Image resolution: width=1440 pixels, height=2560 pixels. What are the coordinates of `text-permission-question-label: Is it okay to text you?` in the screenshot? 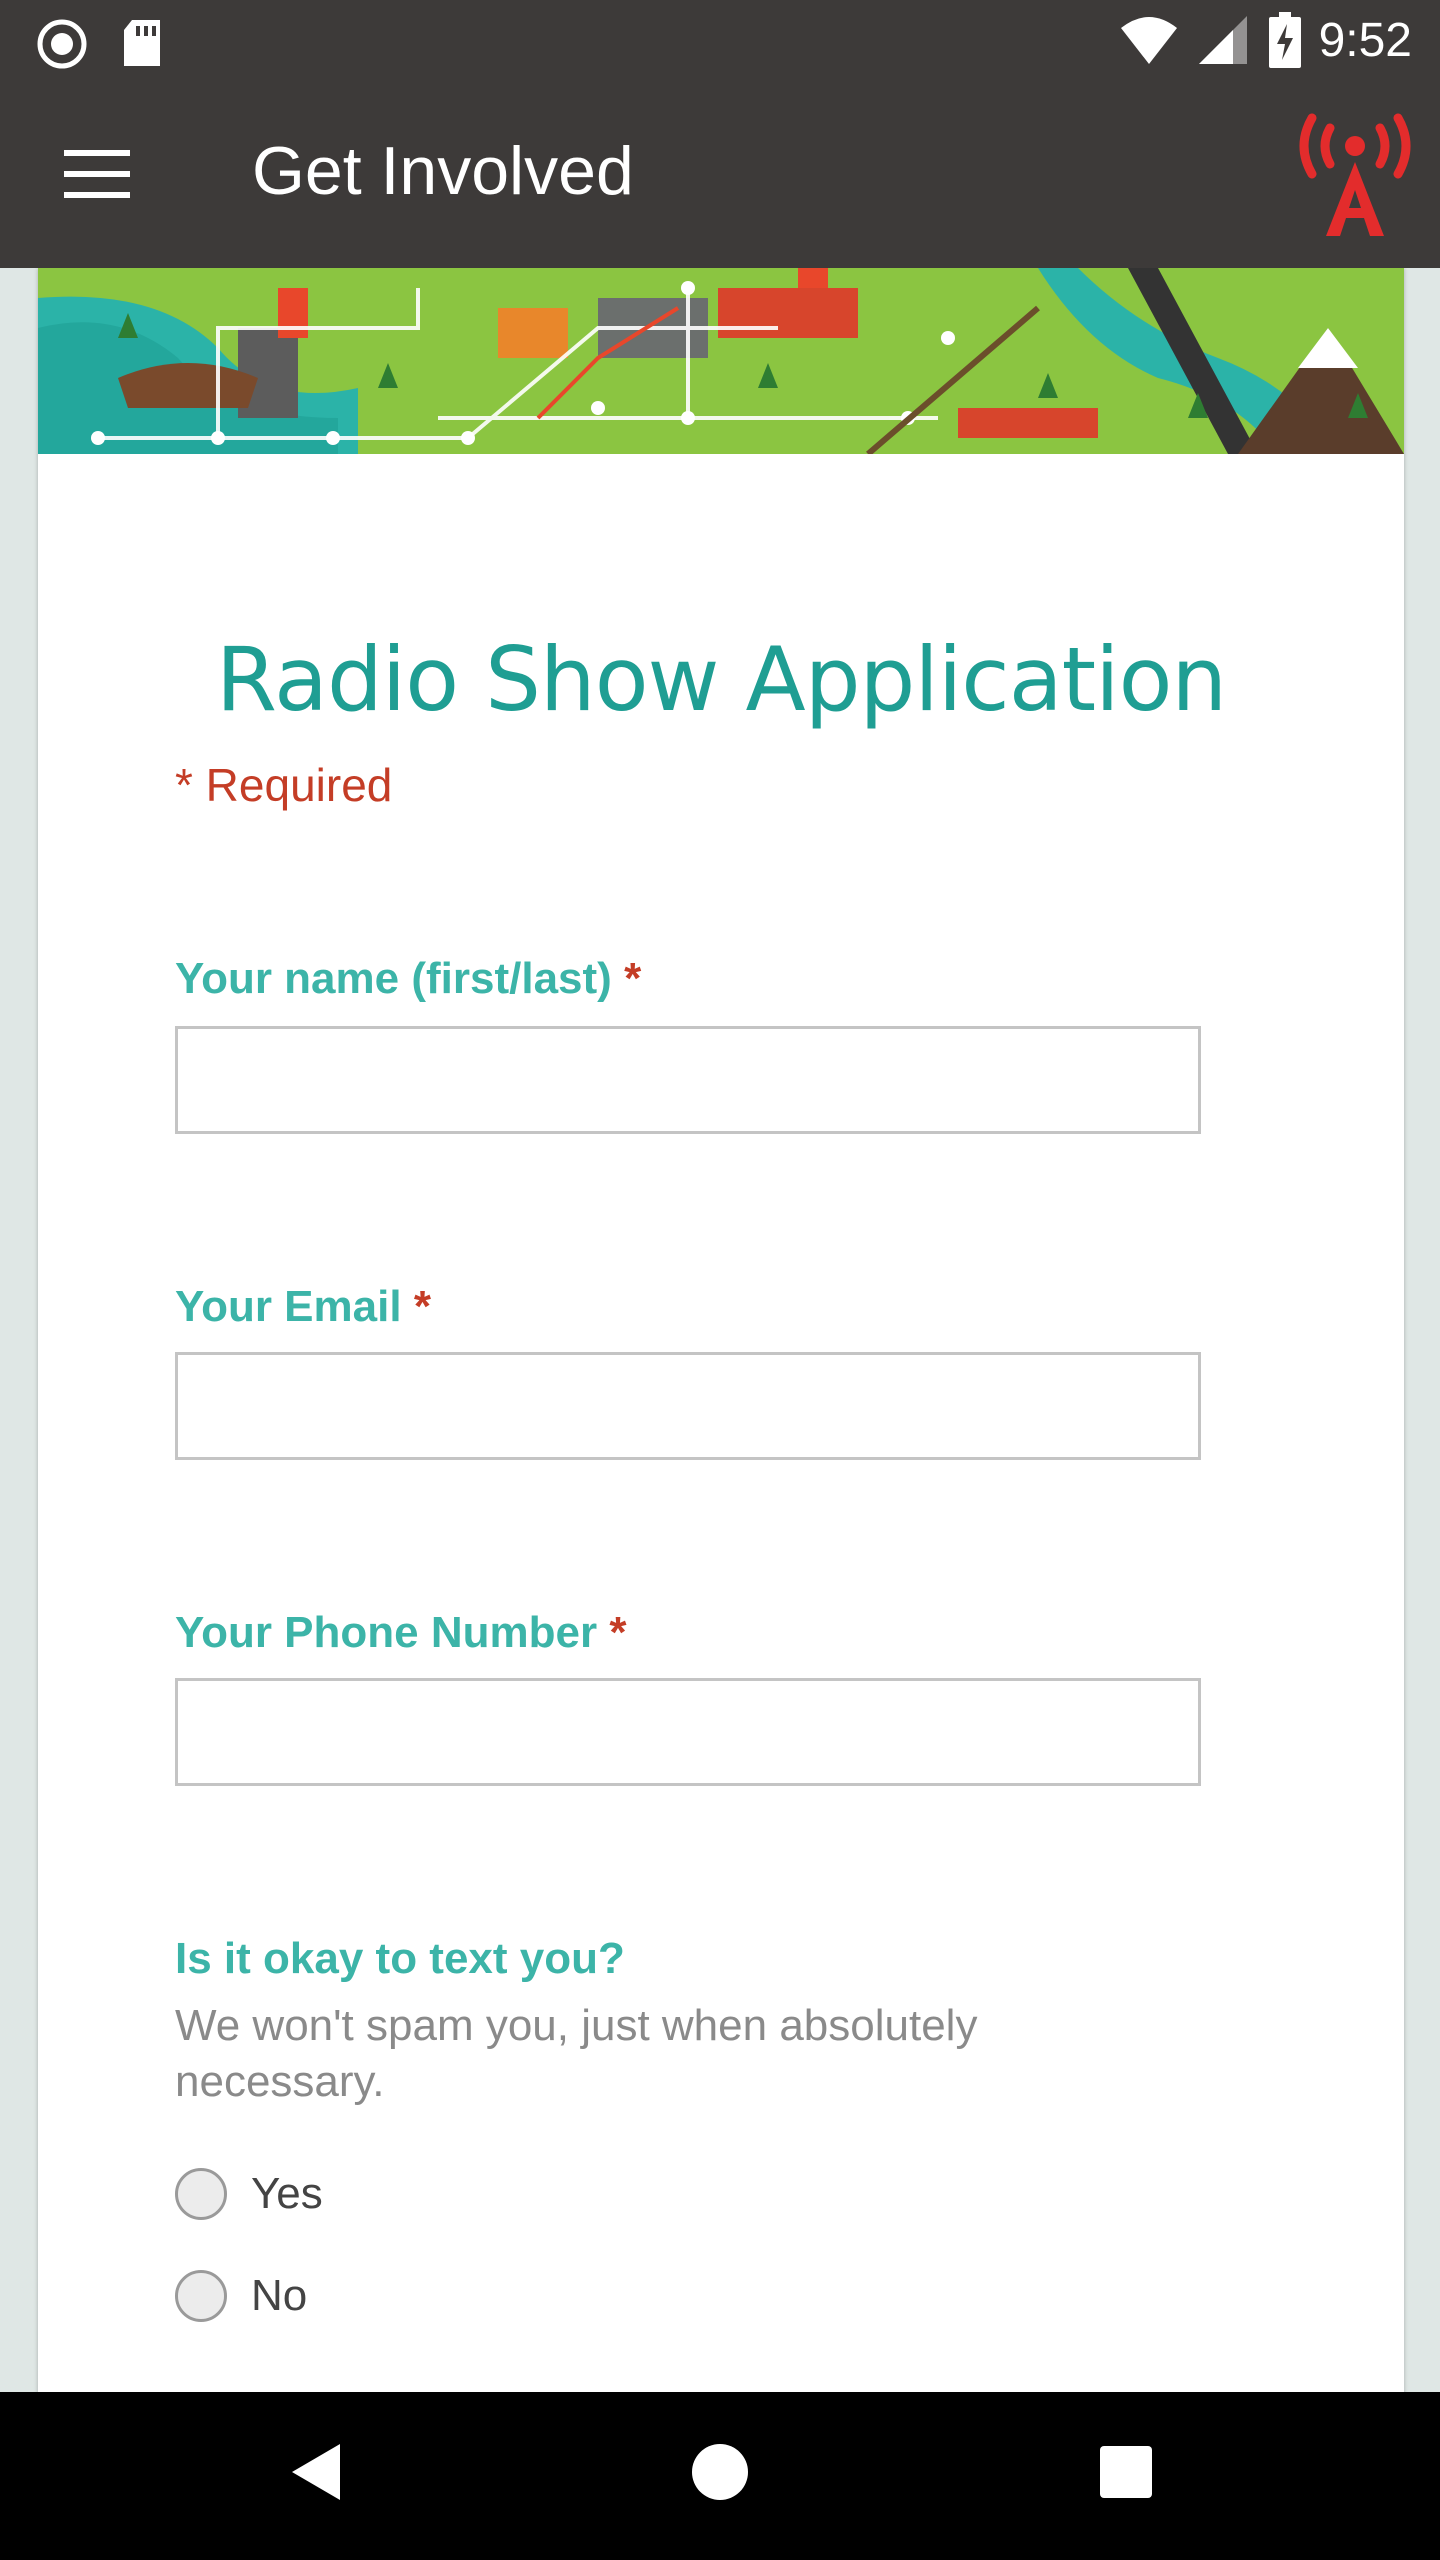 It's located at (400, 1958).